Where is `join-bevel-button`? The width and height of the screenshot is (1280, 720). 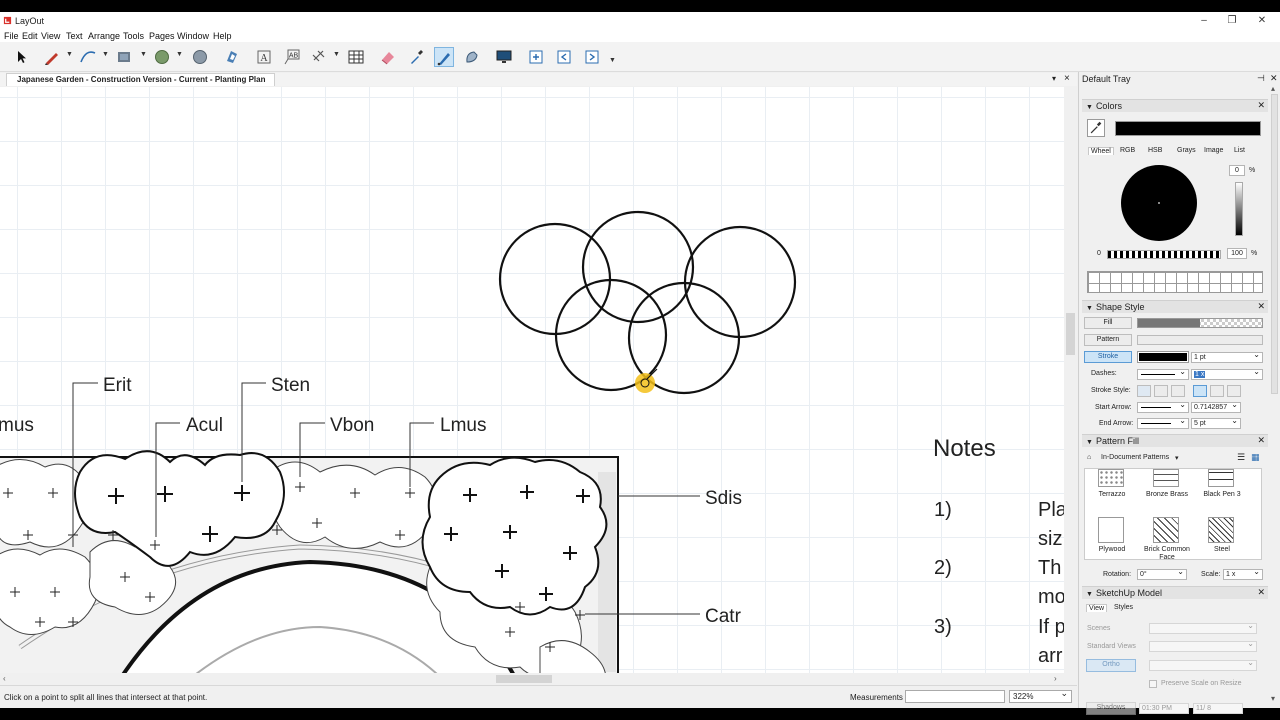
join-bevel-button is located at coordinates (1178, 391).